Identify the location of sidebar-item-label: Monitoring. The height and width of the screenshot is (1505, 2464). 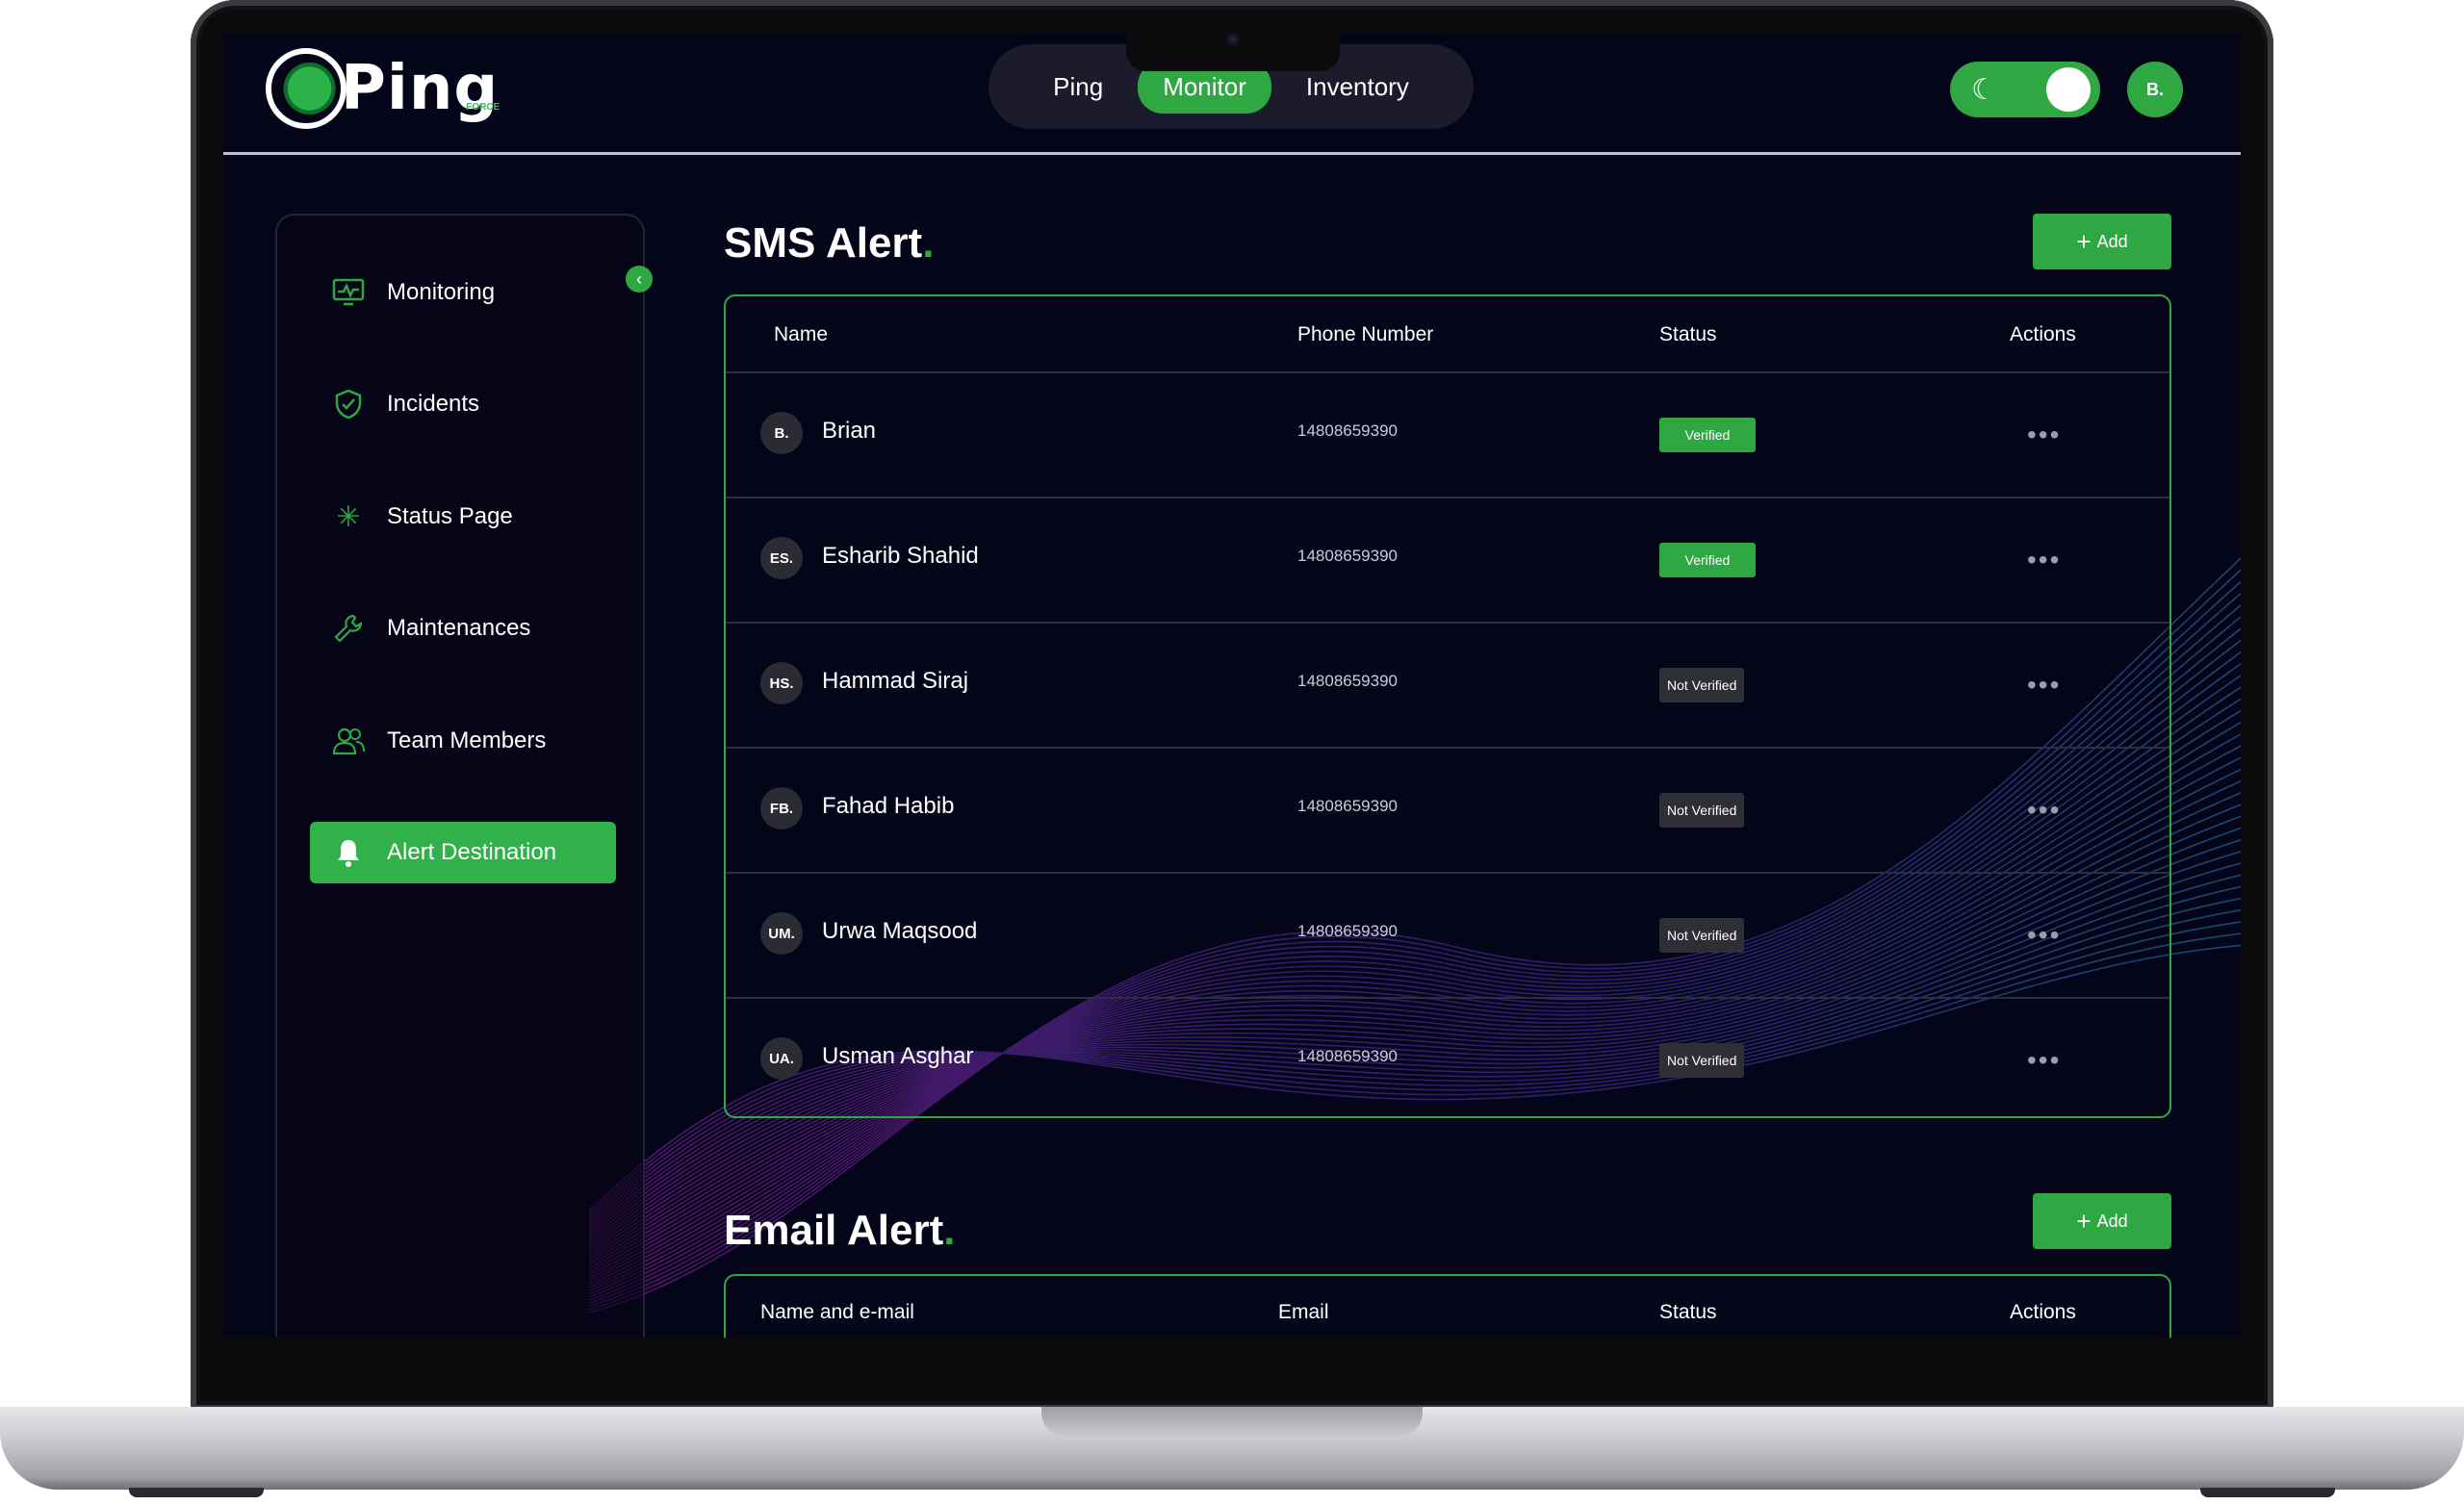
(441, 292).